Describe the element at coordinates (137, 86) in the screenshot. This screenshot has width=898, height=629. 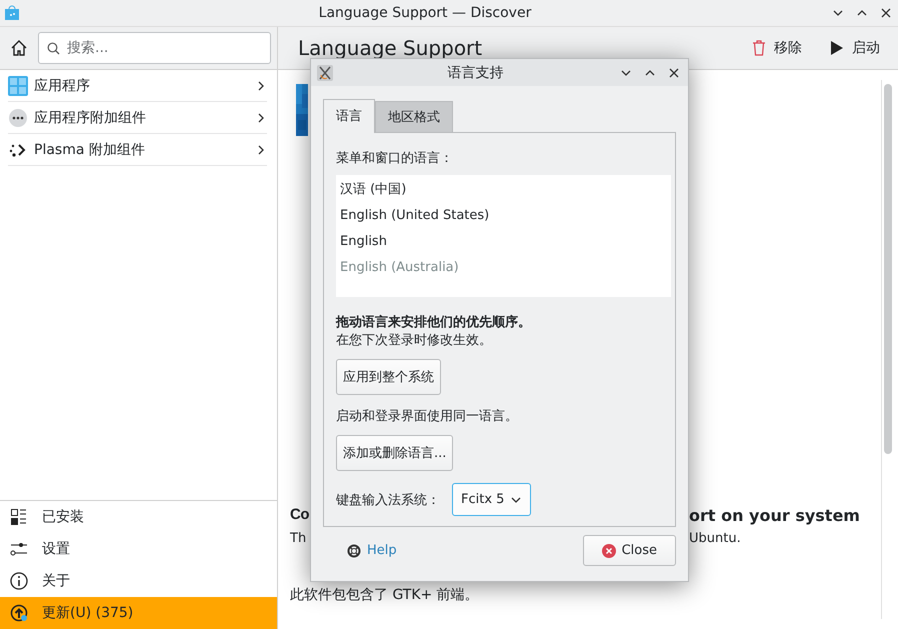
I see `category-item: 应用程序` at that location.